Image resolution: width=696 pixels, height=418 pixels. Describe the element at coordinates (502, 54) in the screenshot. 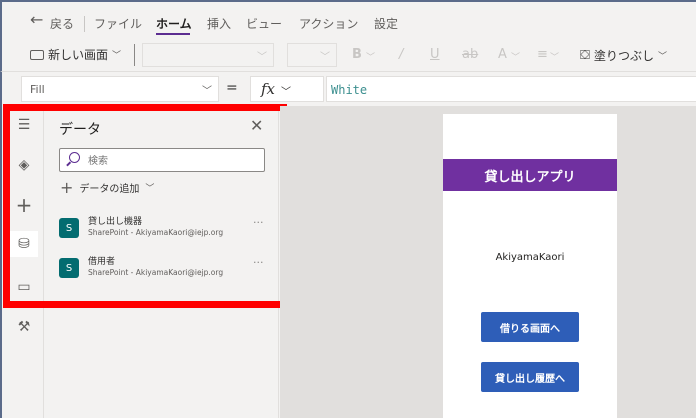

I see `font-color-icon: A` at that location.